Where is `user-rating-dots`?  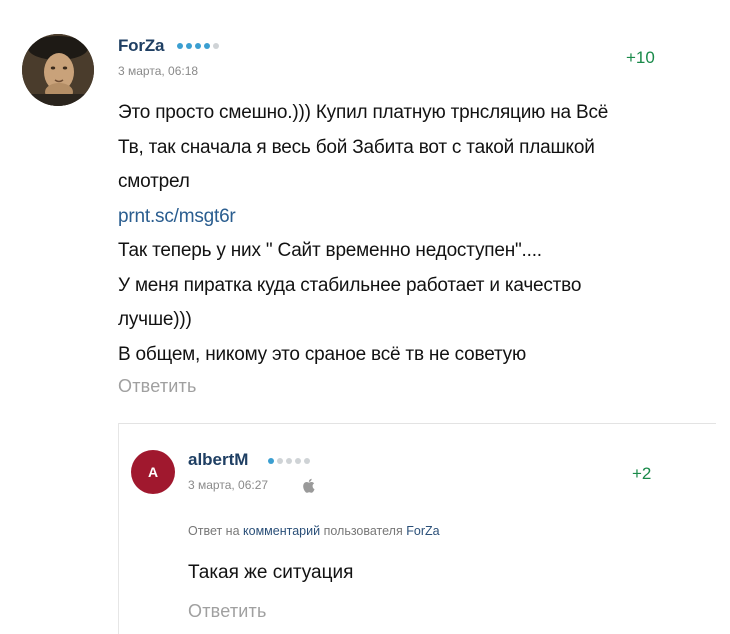 user-rating-dots is located at coordinates (198, 46).